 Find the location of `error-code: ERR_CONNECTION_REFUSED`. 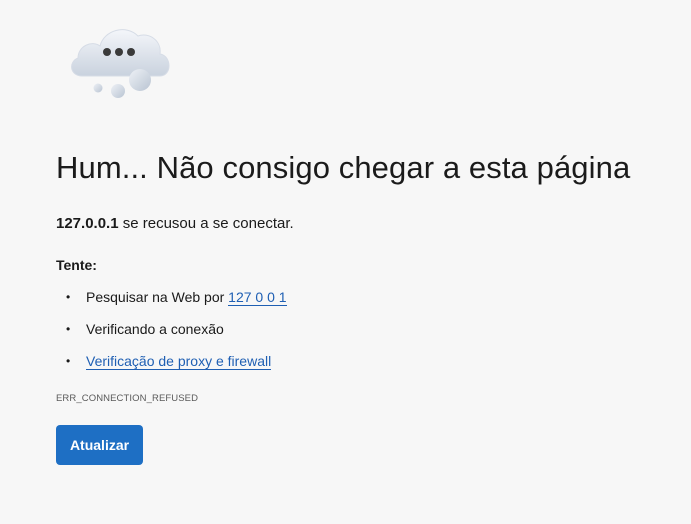

error-code: ERR_CONNECTION_REFUSED is located at coordinates (127, 398).